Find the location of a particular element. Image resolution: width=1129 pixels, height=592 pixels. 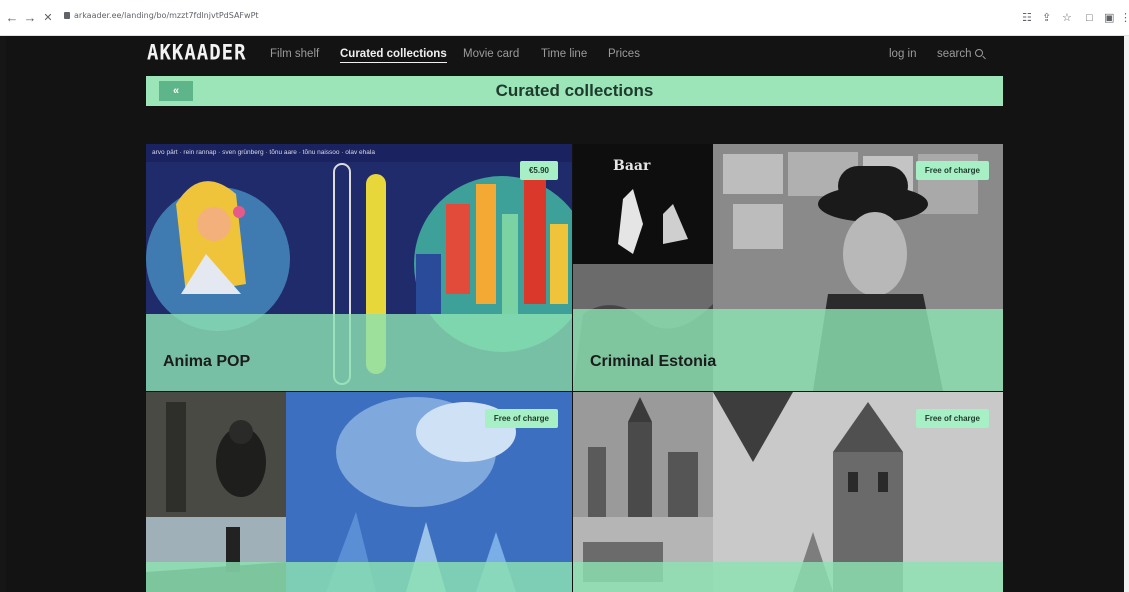

forward-arrow-icon: → is located at coordinates (30, 18).